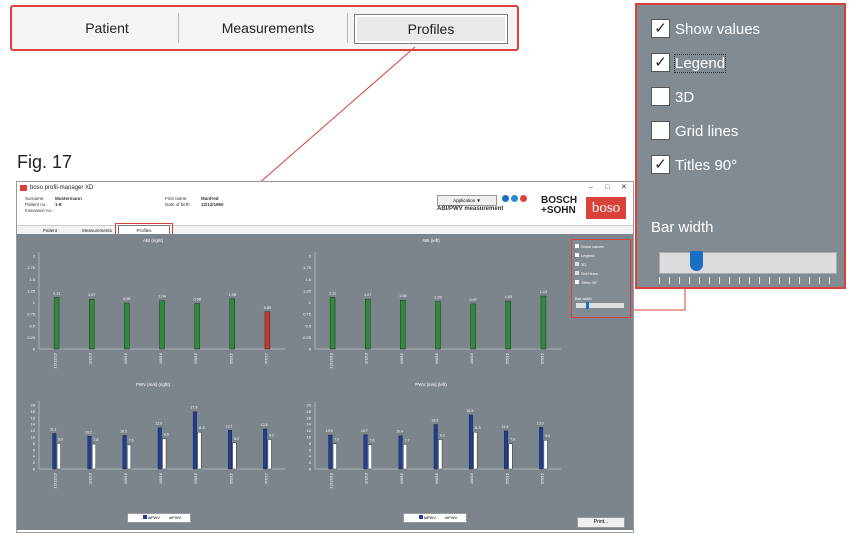 The image size is (850, 533). Describe the element at coordinates (540, 423) in the screenshot. I see `bar-value-label: 13.0` at that location.